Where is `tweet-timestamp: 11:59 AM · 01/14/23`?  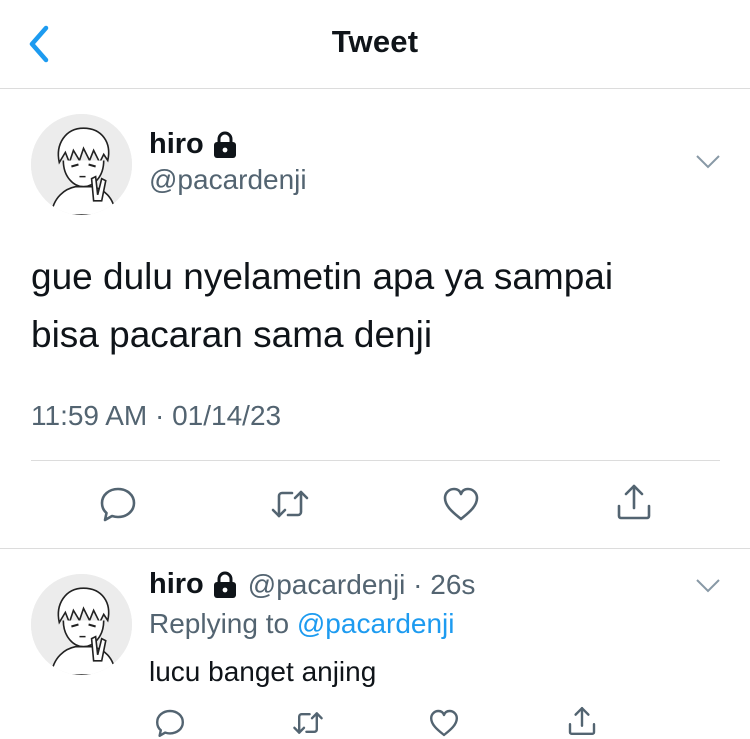
tweet-timestamp: 11:59 AM · 01/14/23 is located at coordinates (156, 416).